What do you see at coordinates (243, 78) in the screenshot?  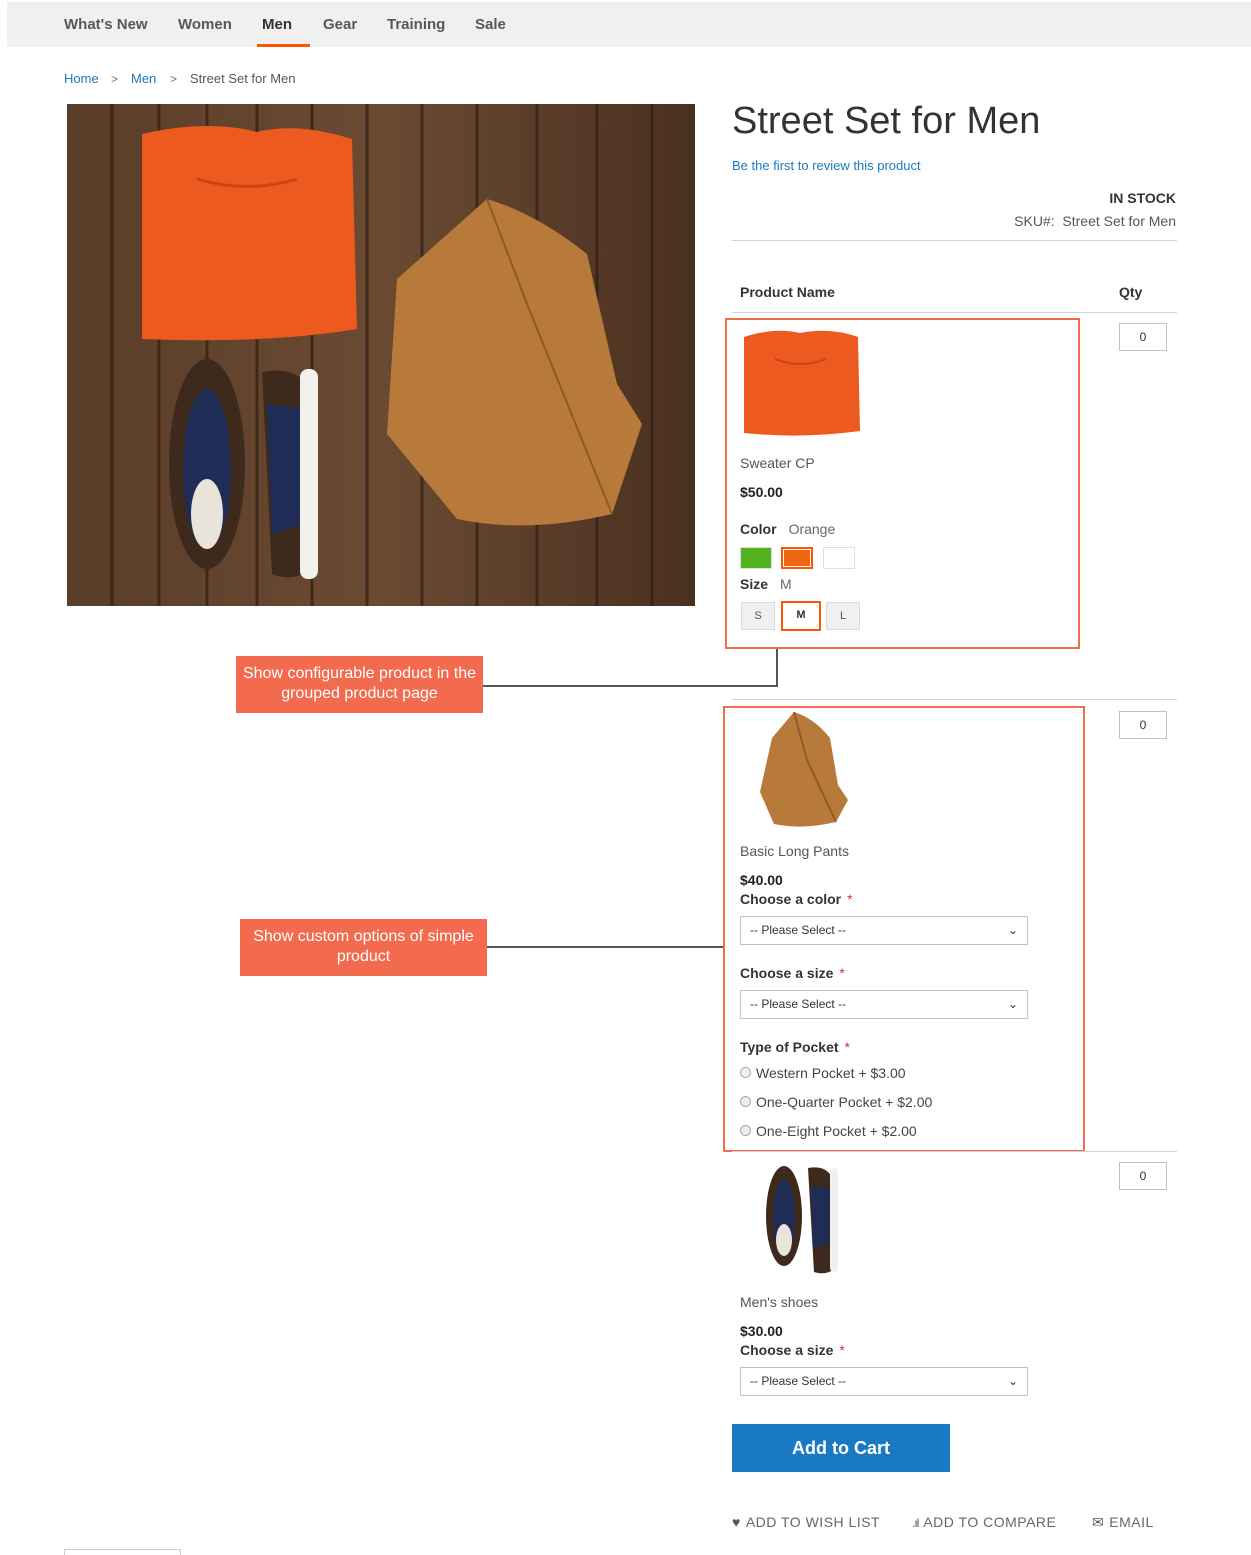 I see `breadcrumb-current: Street Set for Men` at bounding box center [243, 78].